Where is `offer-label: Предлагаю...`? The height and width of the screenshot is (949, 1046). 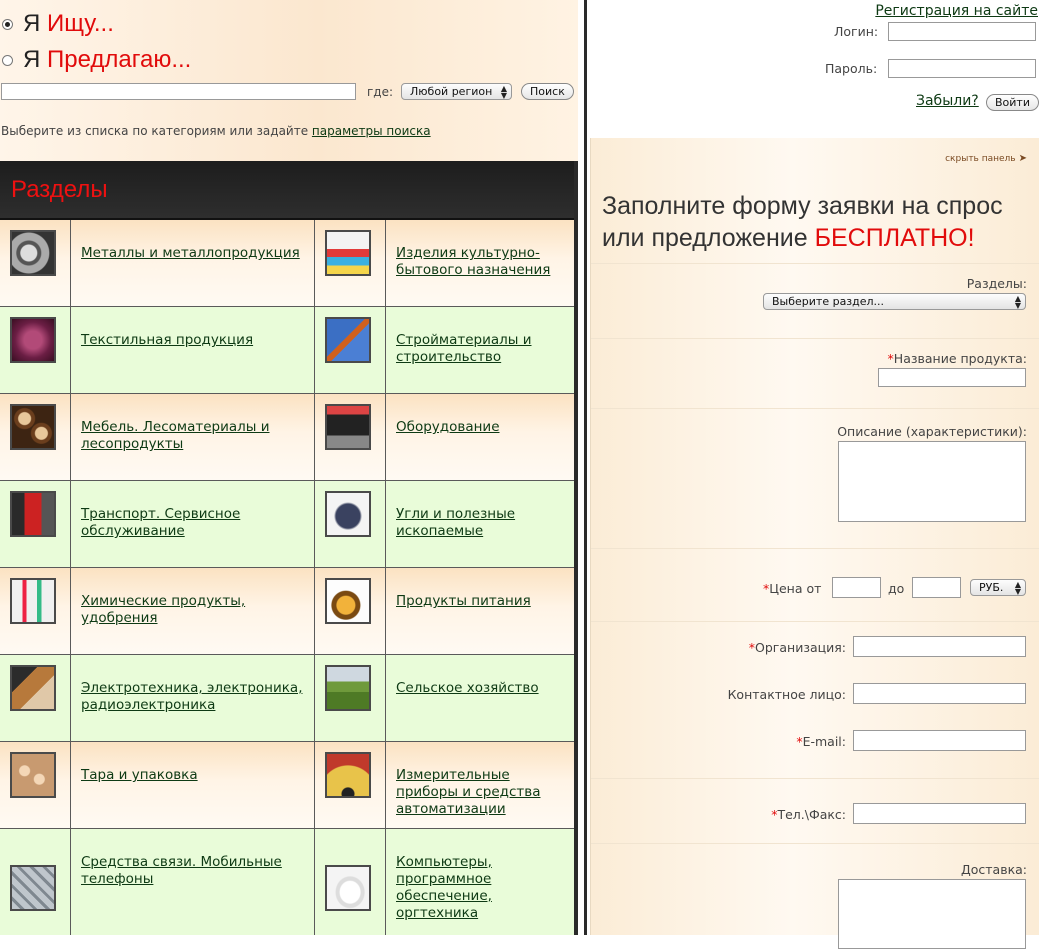
offer-label: Предлагаю... is located at coordinates (119, 59).